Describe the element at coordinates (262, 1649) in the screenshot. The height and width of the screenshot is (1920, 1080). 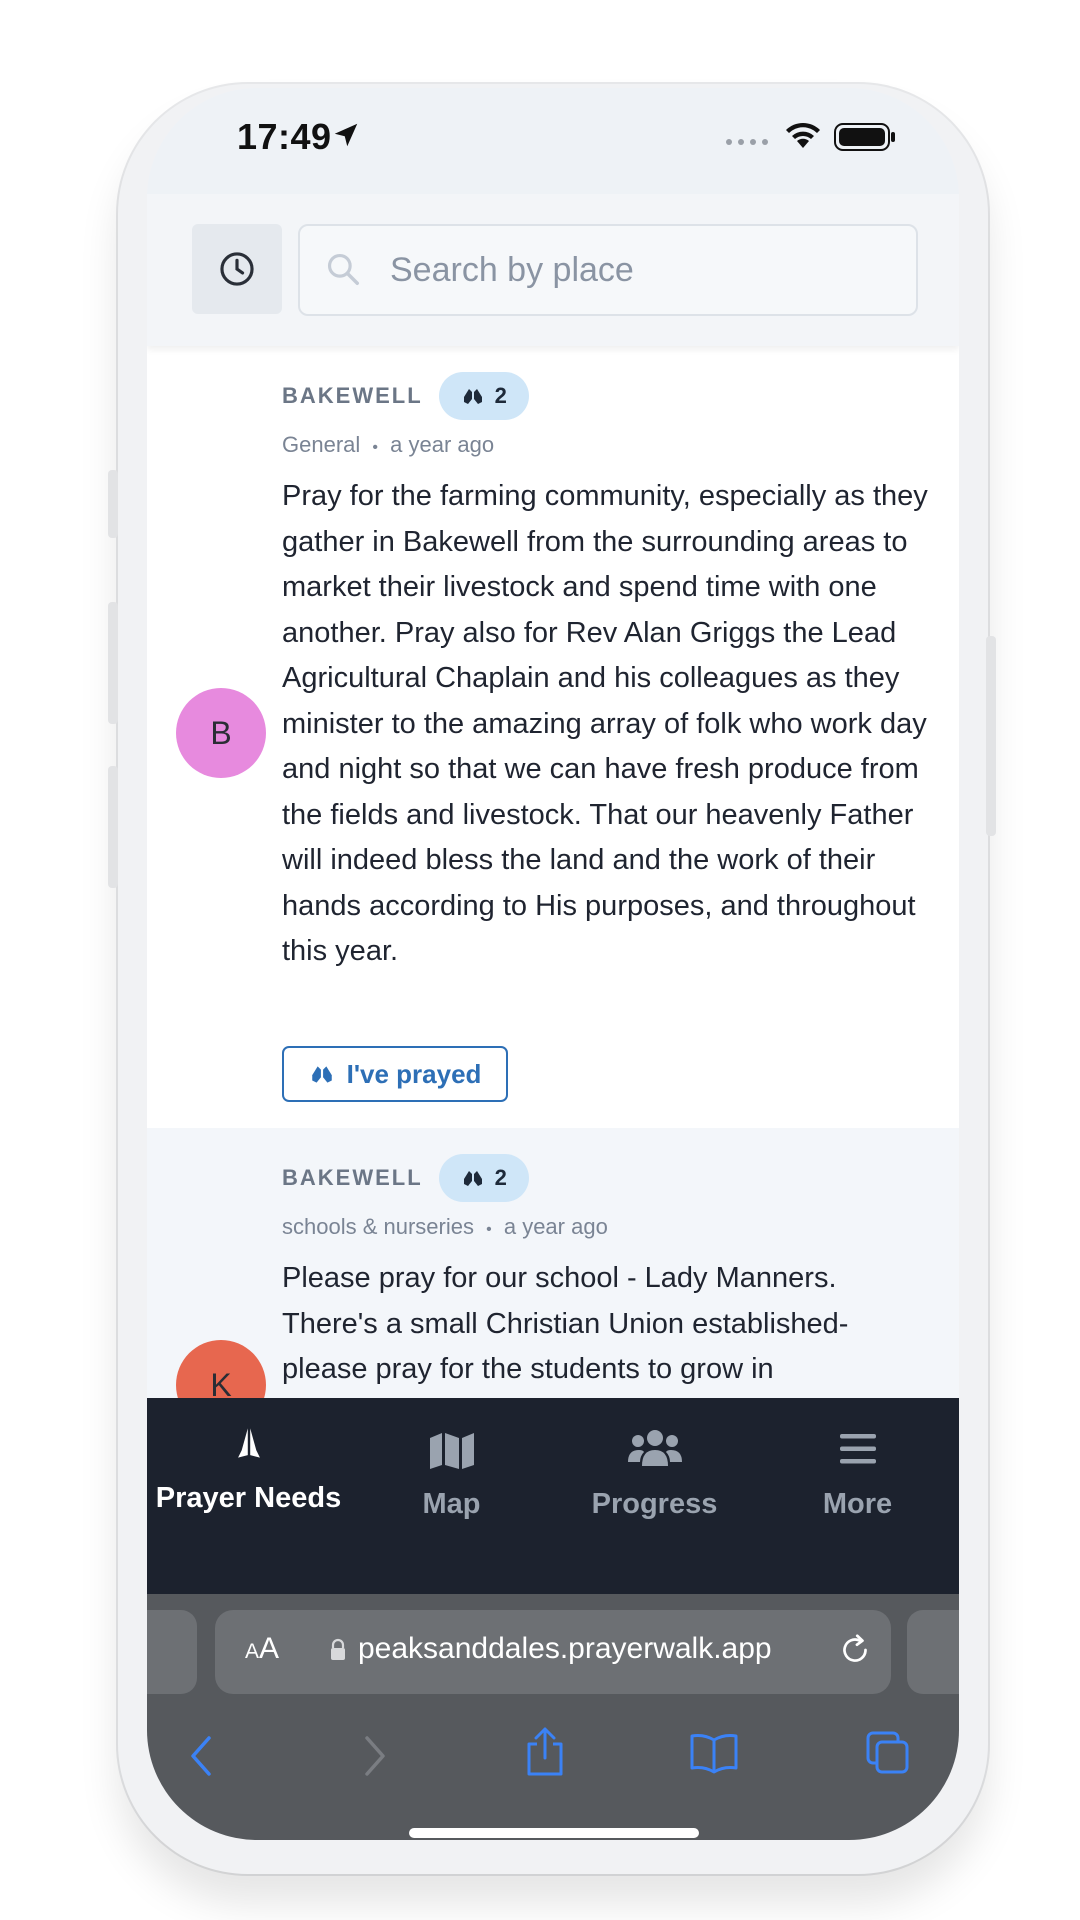
I see `text-size-button: AA` at that location.